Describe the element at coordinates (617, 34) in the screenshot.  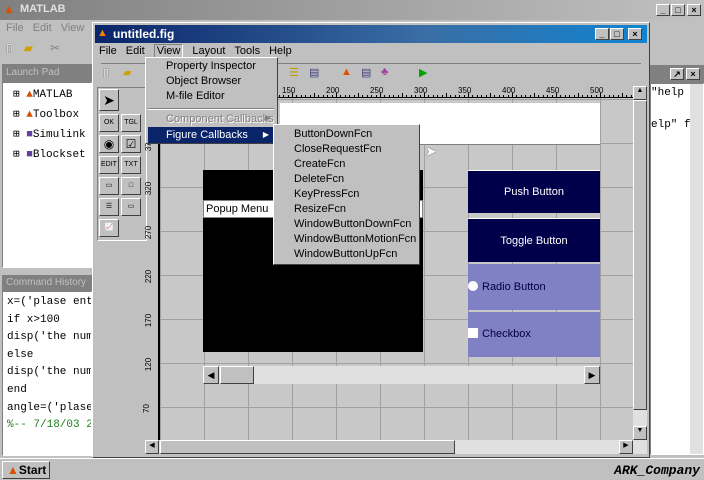
I see `guide-maximize-button: □` at that location.